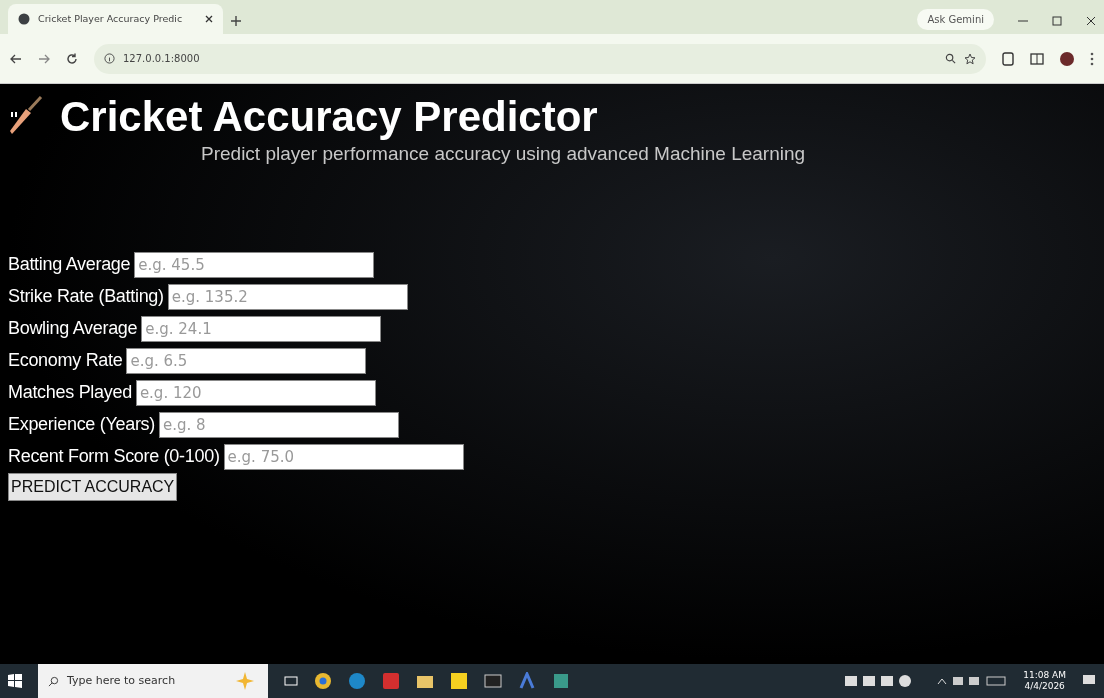  Describe the element at coordinates (93, 486) in the screenshot. I see `predict-button: PREDICT ACCURACY` at that location.